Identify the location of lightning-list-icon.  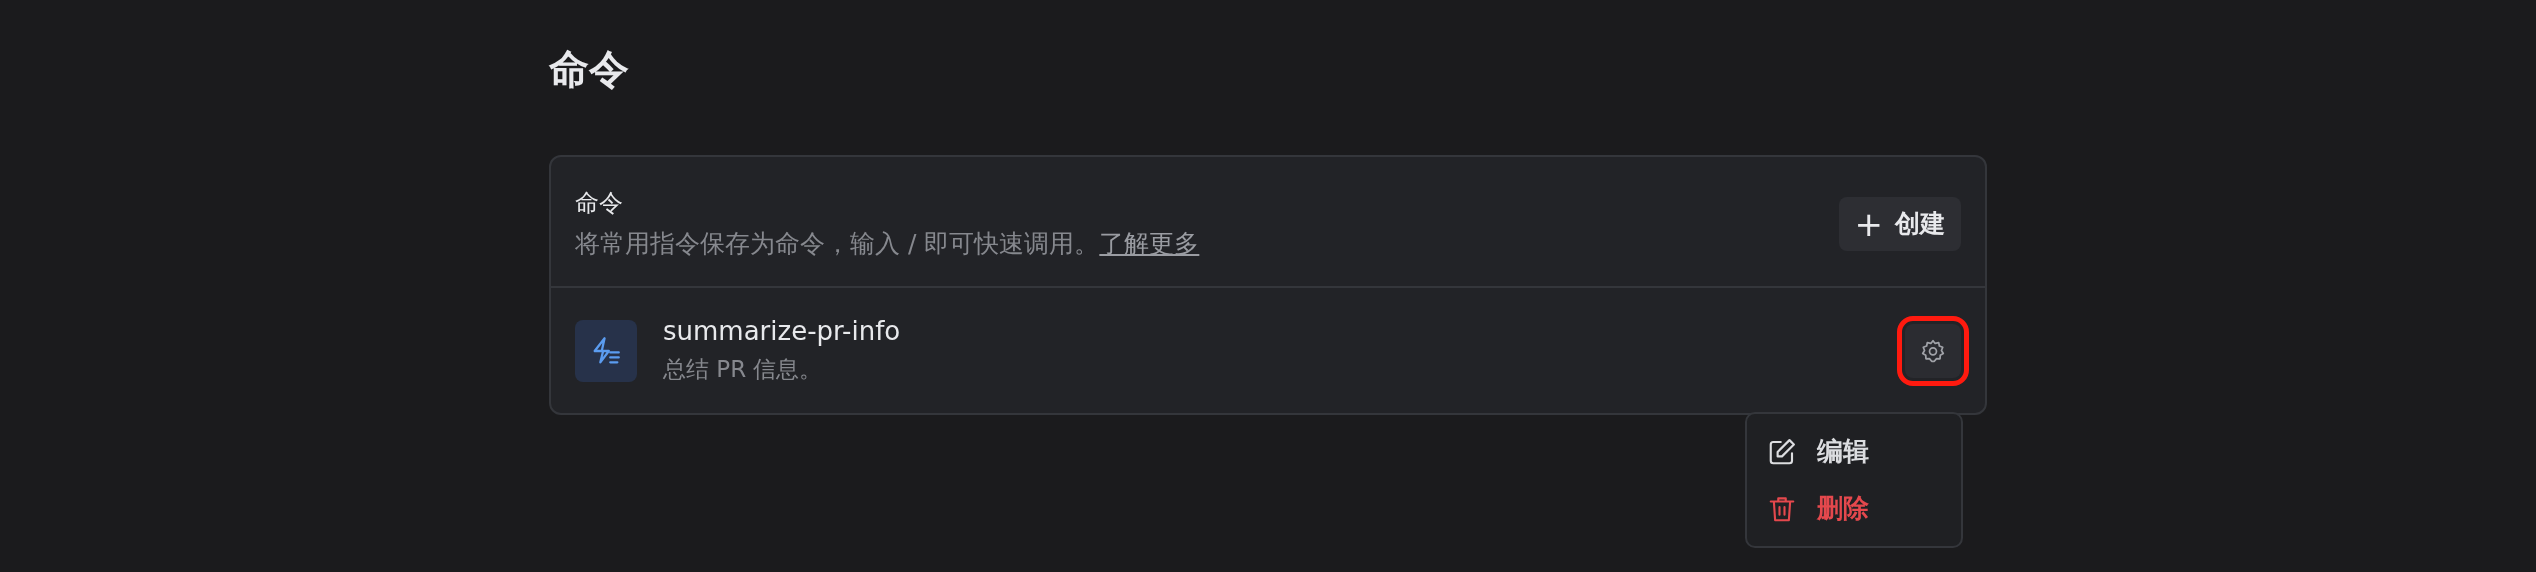
(606, 350).